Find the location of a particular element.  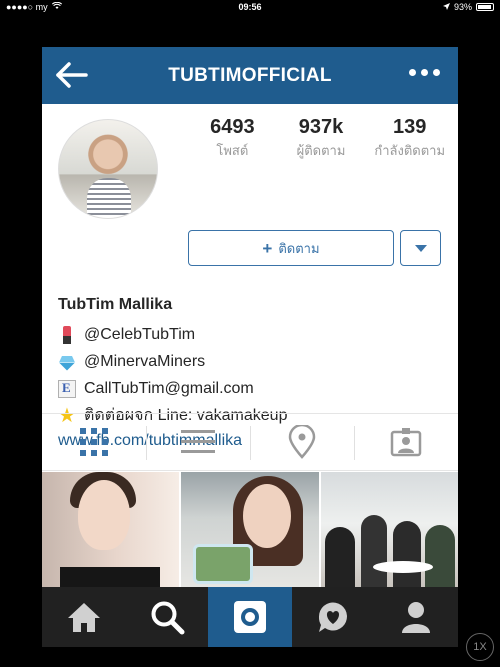

tab-location is located at coordinates (302, 442).